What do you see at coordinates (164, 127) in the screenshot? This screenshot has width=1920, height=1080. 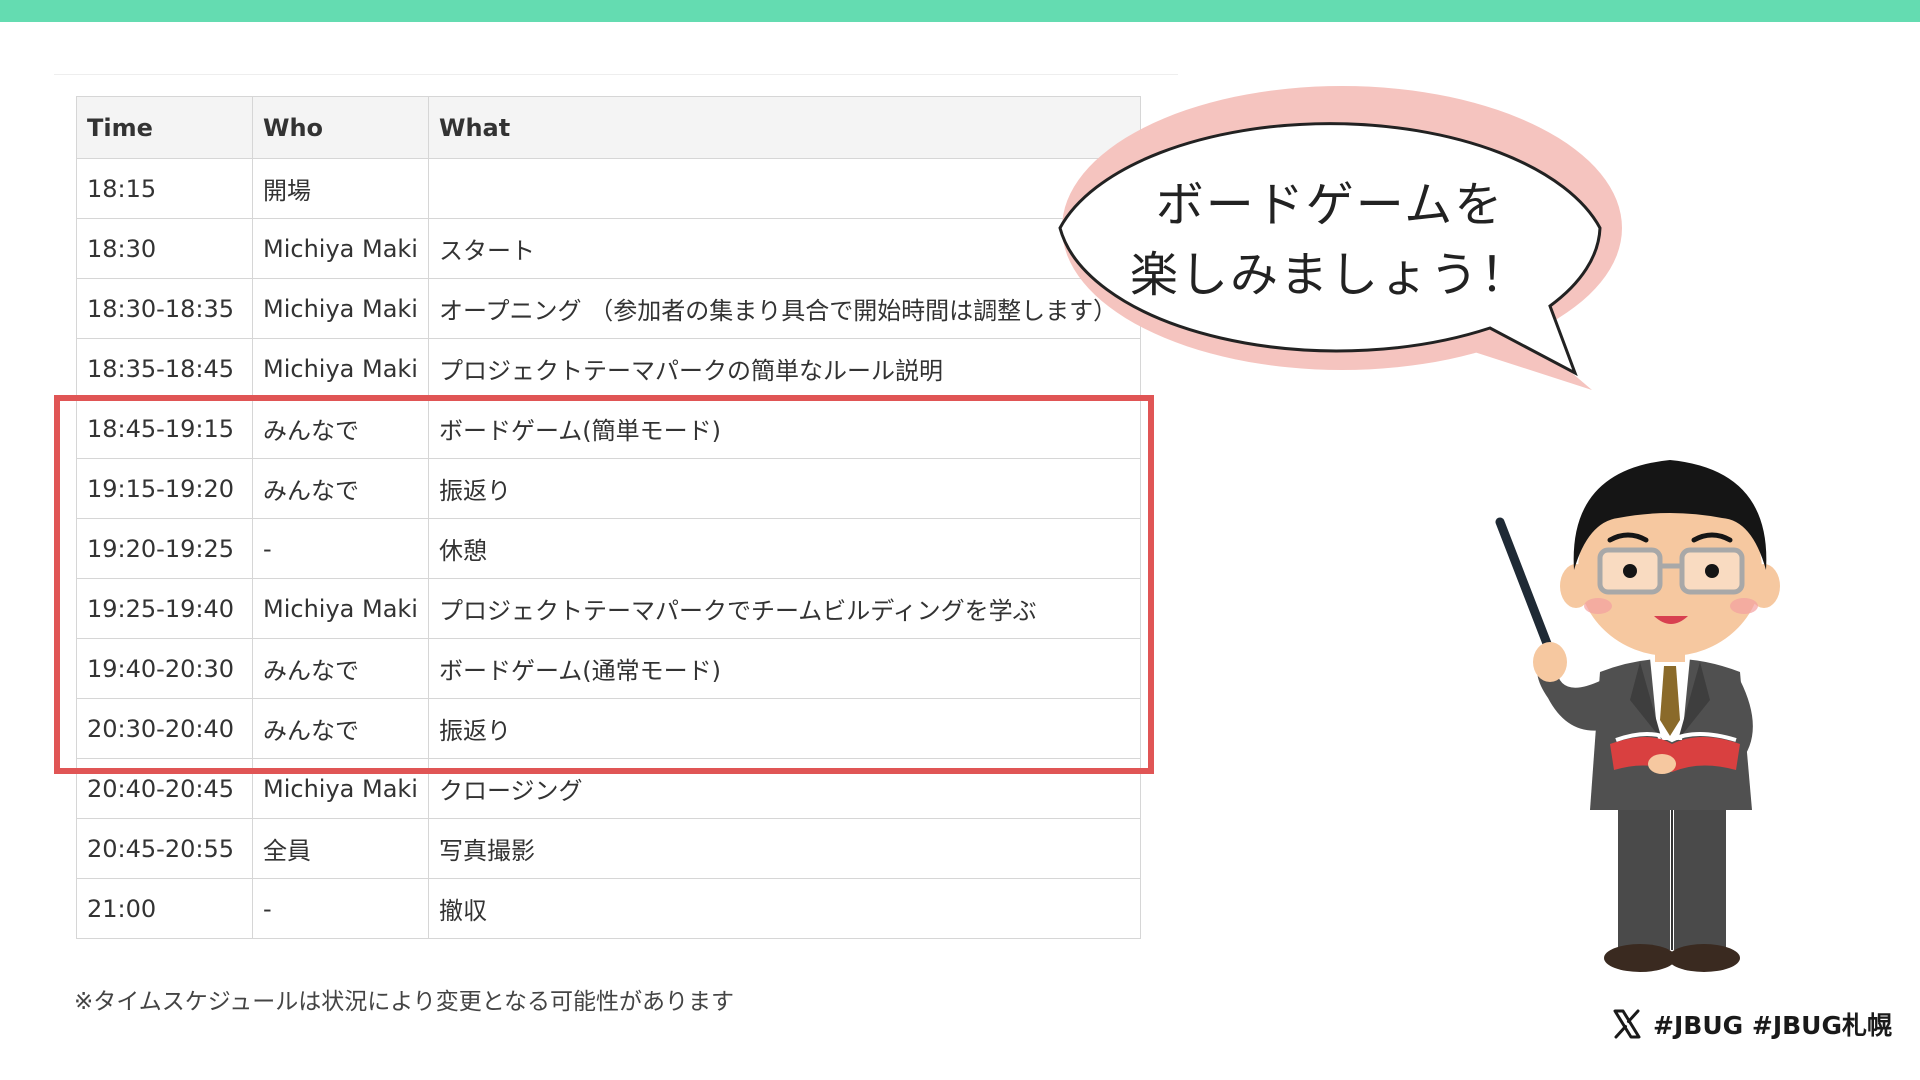 I see `header-time: Time` at bounding box center [164, 127].